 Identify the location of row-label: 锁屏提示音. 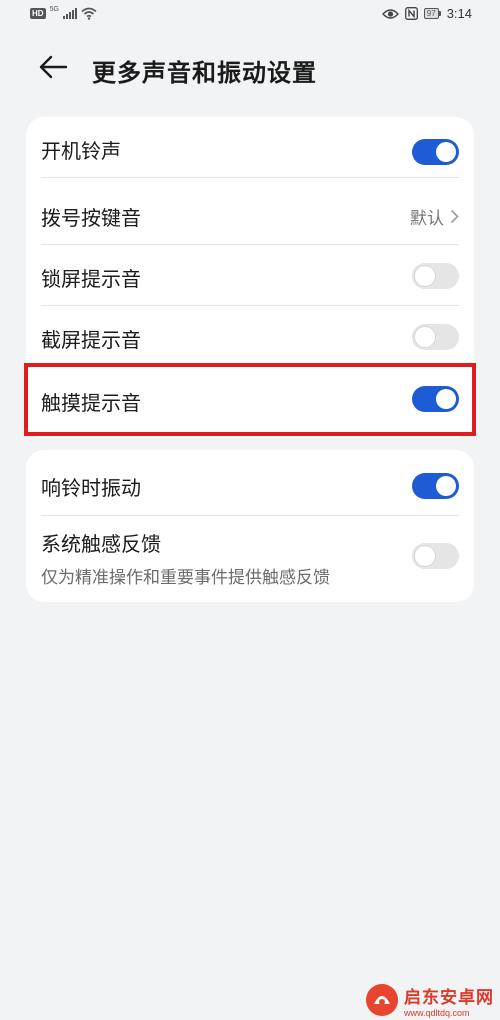
(91, 279).